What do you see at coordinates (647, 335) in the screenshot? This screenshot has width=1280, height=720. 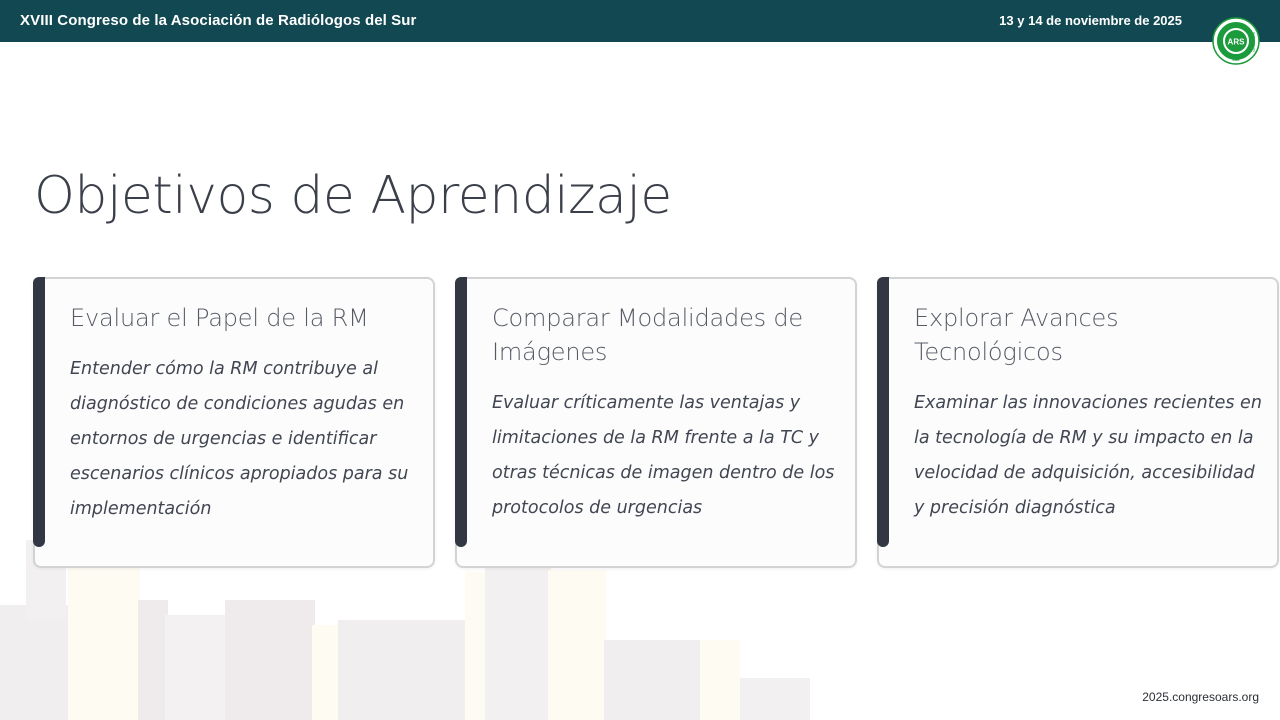 I see `card-title: Comparar Modalidades de Imágenes` at bounding box center [647, 335].